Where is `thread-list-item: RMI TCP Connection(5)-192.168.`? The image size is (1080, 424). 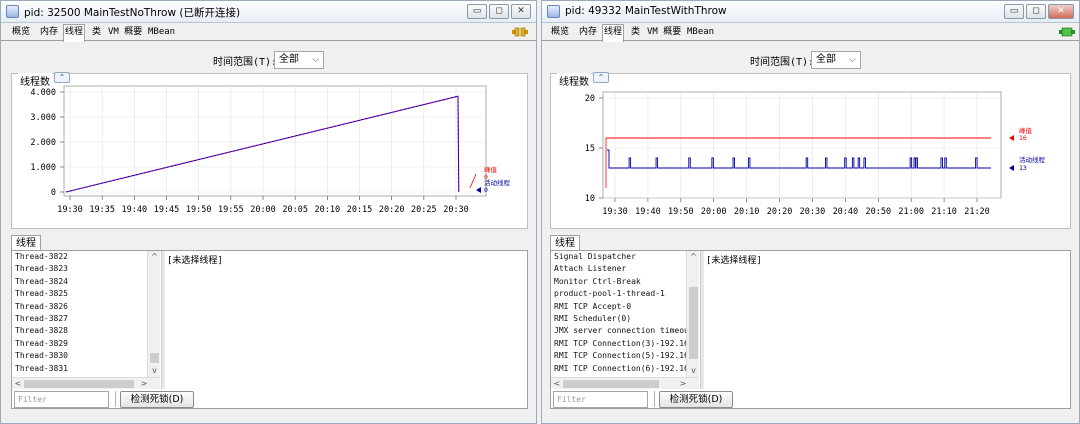
thread-list-item: RMI TCP Connection(5)-192.168. is located at coordinates (618, 356).